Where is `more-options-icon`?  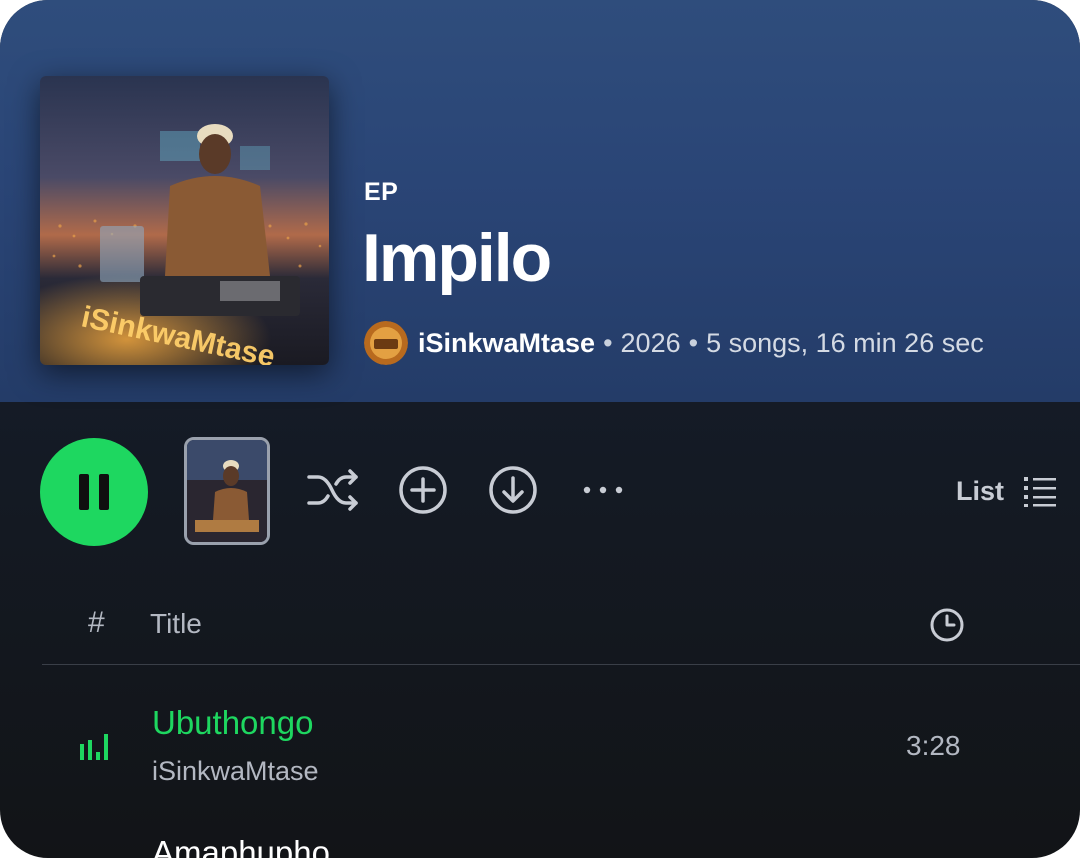
more-options-icon is located at coordinates (603, 490).